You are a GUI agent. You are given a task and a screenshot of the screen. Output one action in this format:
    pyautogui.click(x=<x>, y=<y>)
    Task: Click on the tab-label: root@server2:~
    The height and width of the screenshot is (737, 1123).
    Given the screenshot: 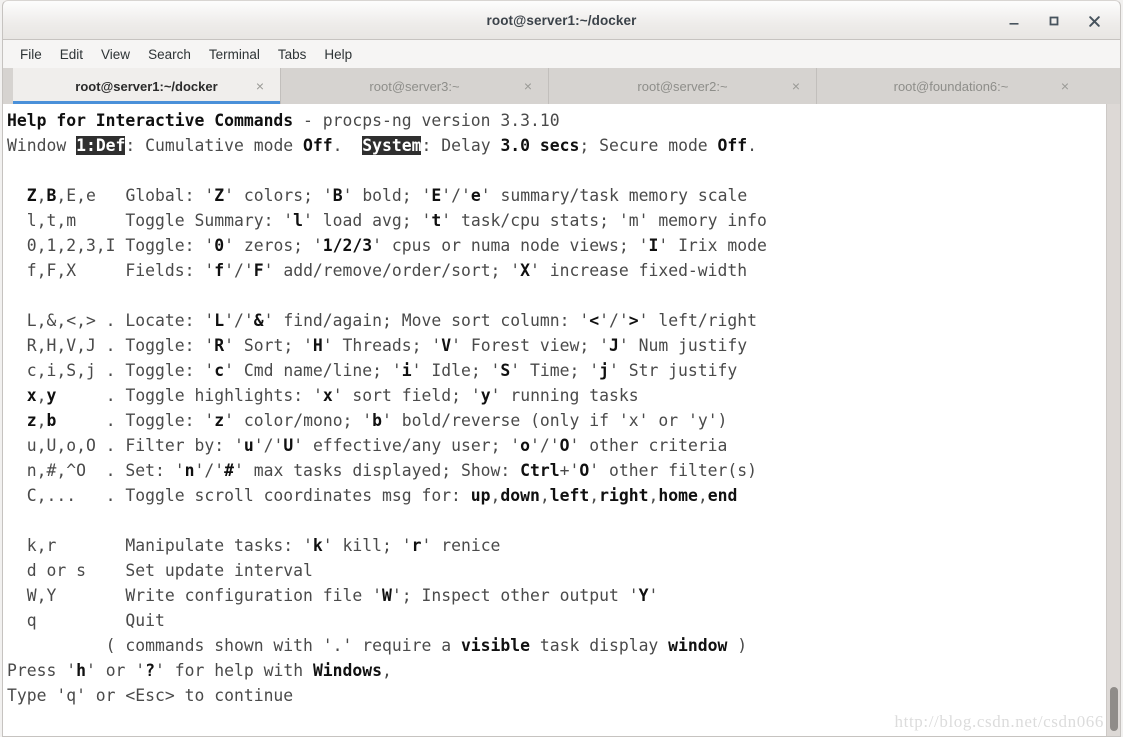 What is the action you would take?
    pyautogui.click(x=682, y=86)
    